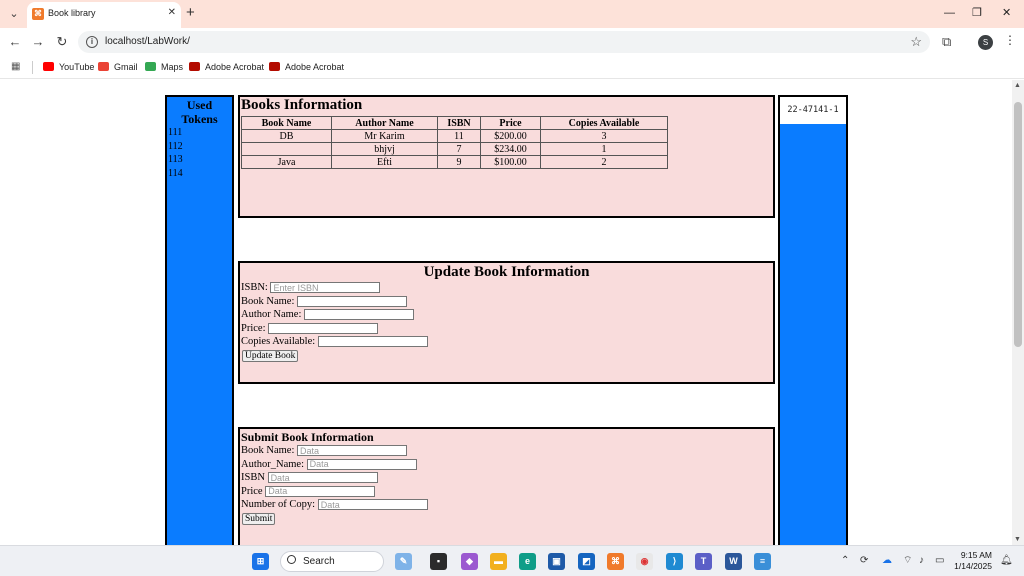 This screenshot has width=1024, height=576. I want to click on bookmarks-divider, so click(32, 67).